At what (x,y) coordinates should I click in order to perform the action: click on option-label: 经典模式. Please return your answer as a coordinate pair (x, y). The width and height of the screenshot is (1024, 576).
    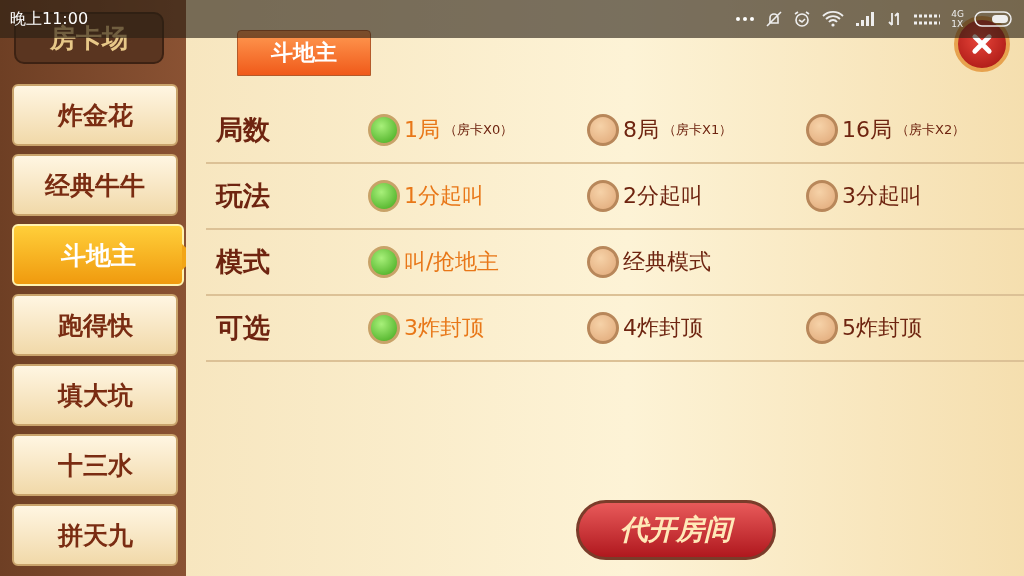
    Looking at the image, I should click on (667, 262).